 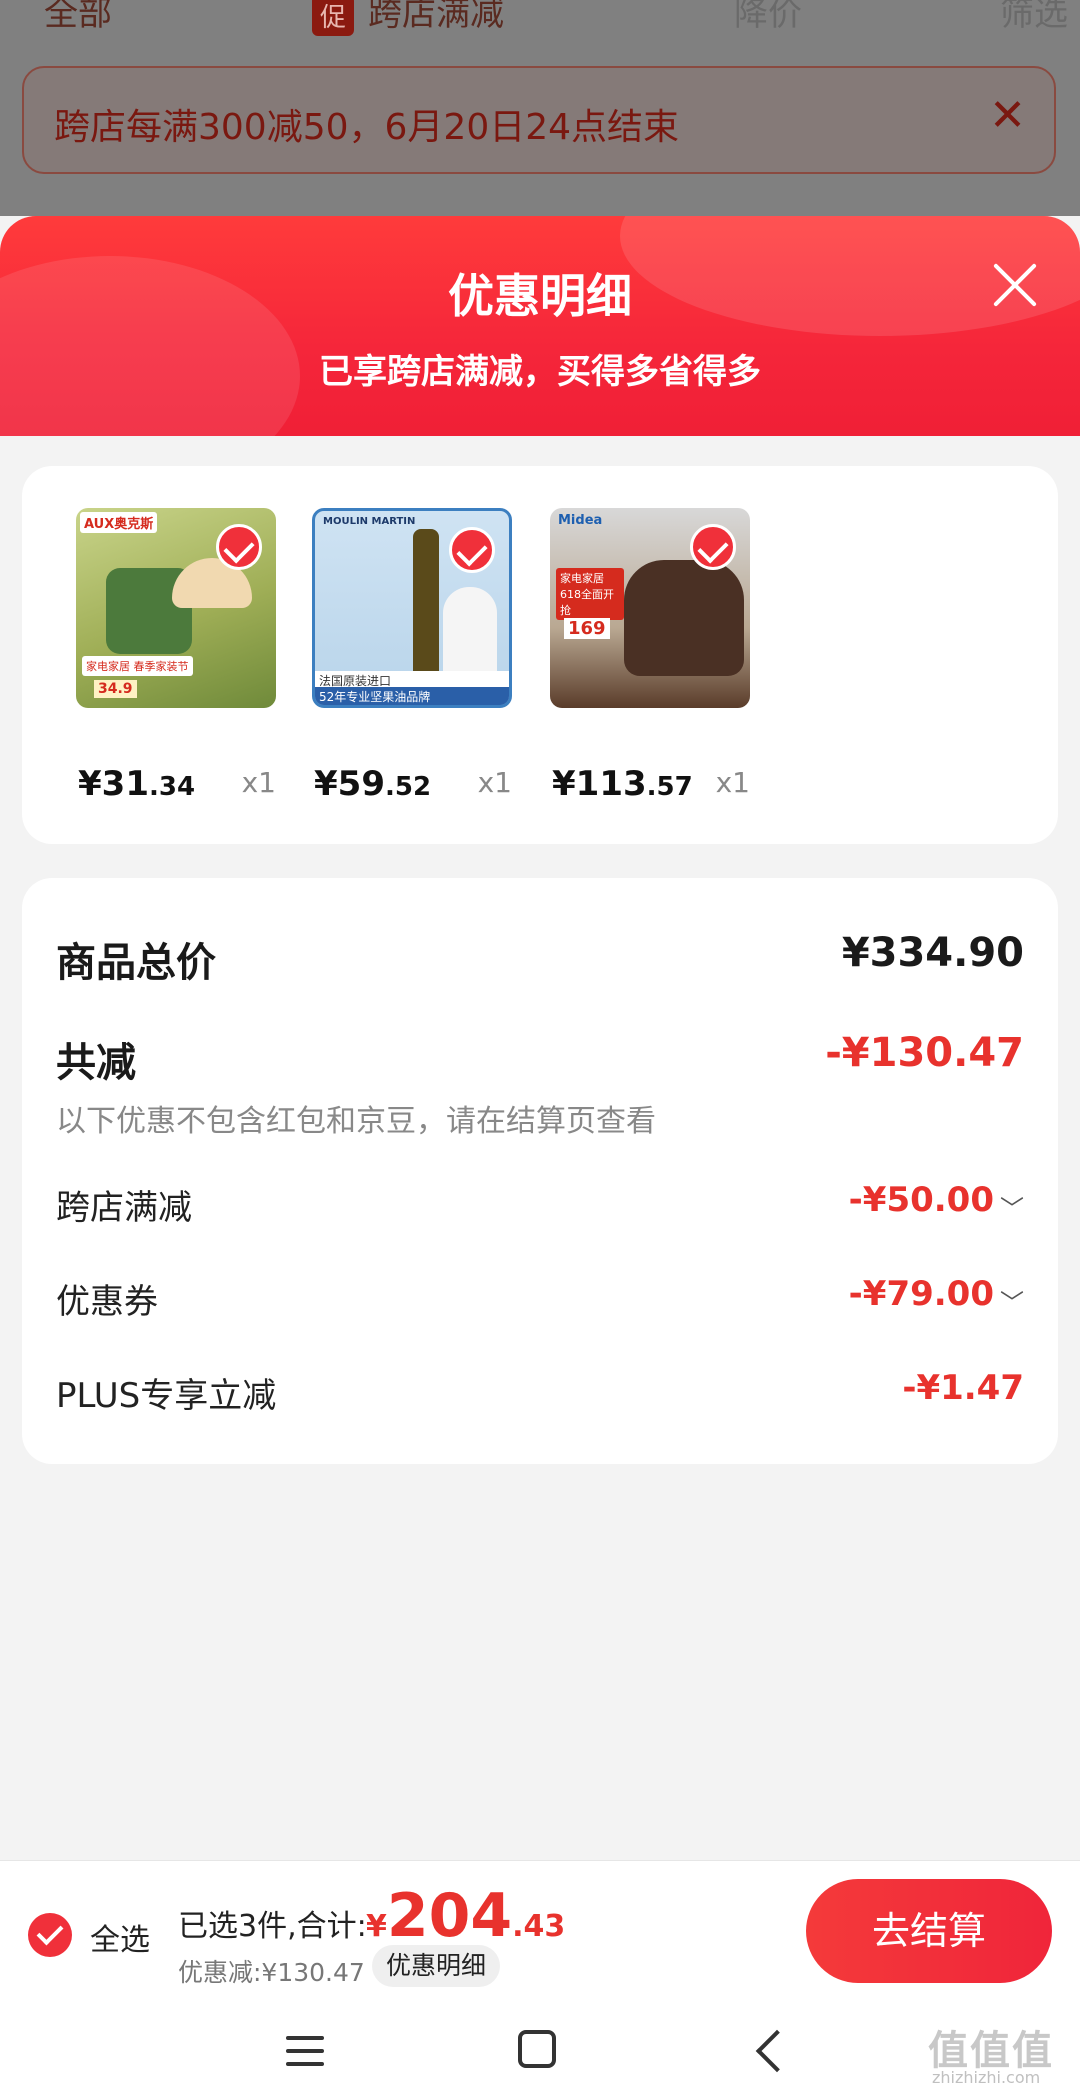 I want to click on brand-logo: Midea, so click(x=580, y=520).